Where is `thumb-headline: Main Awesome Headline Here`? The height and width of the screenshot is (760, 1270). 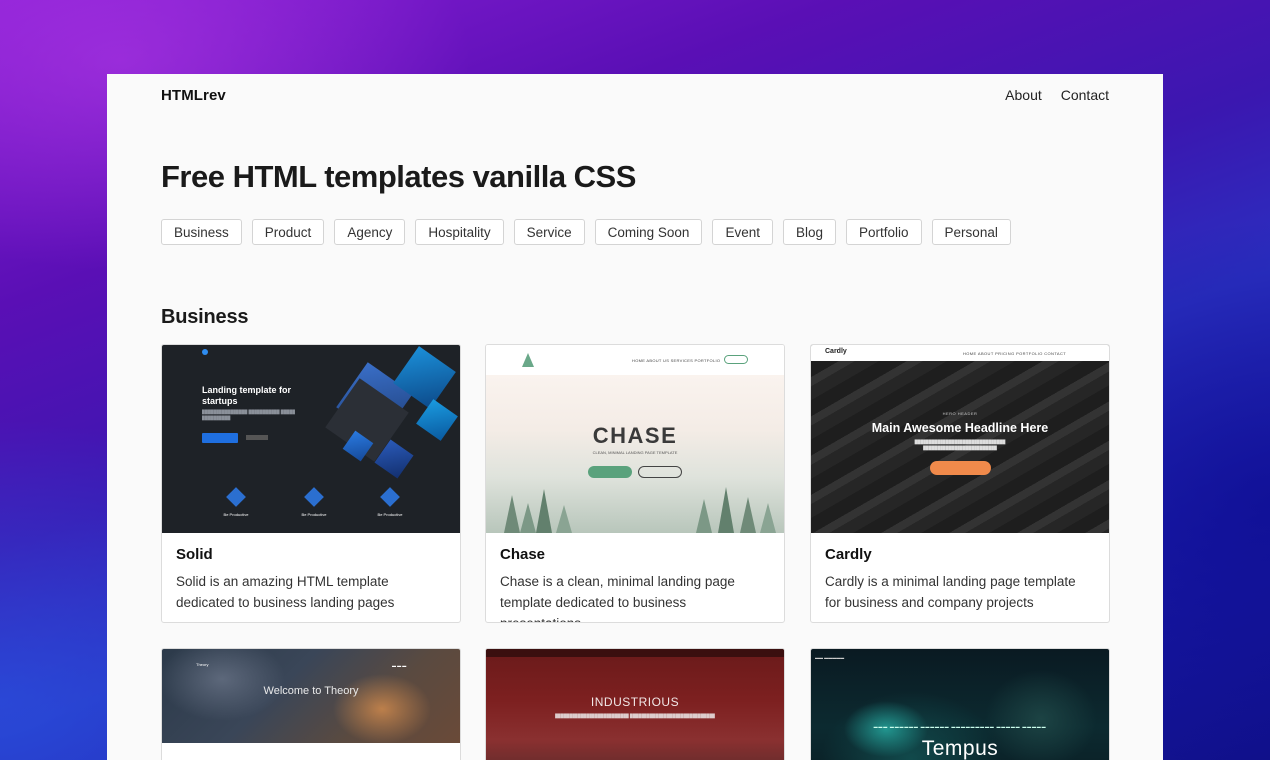 thumb-headline: Main Awesome Headline Here is located at coordinates (960, 428).